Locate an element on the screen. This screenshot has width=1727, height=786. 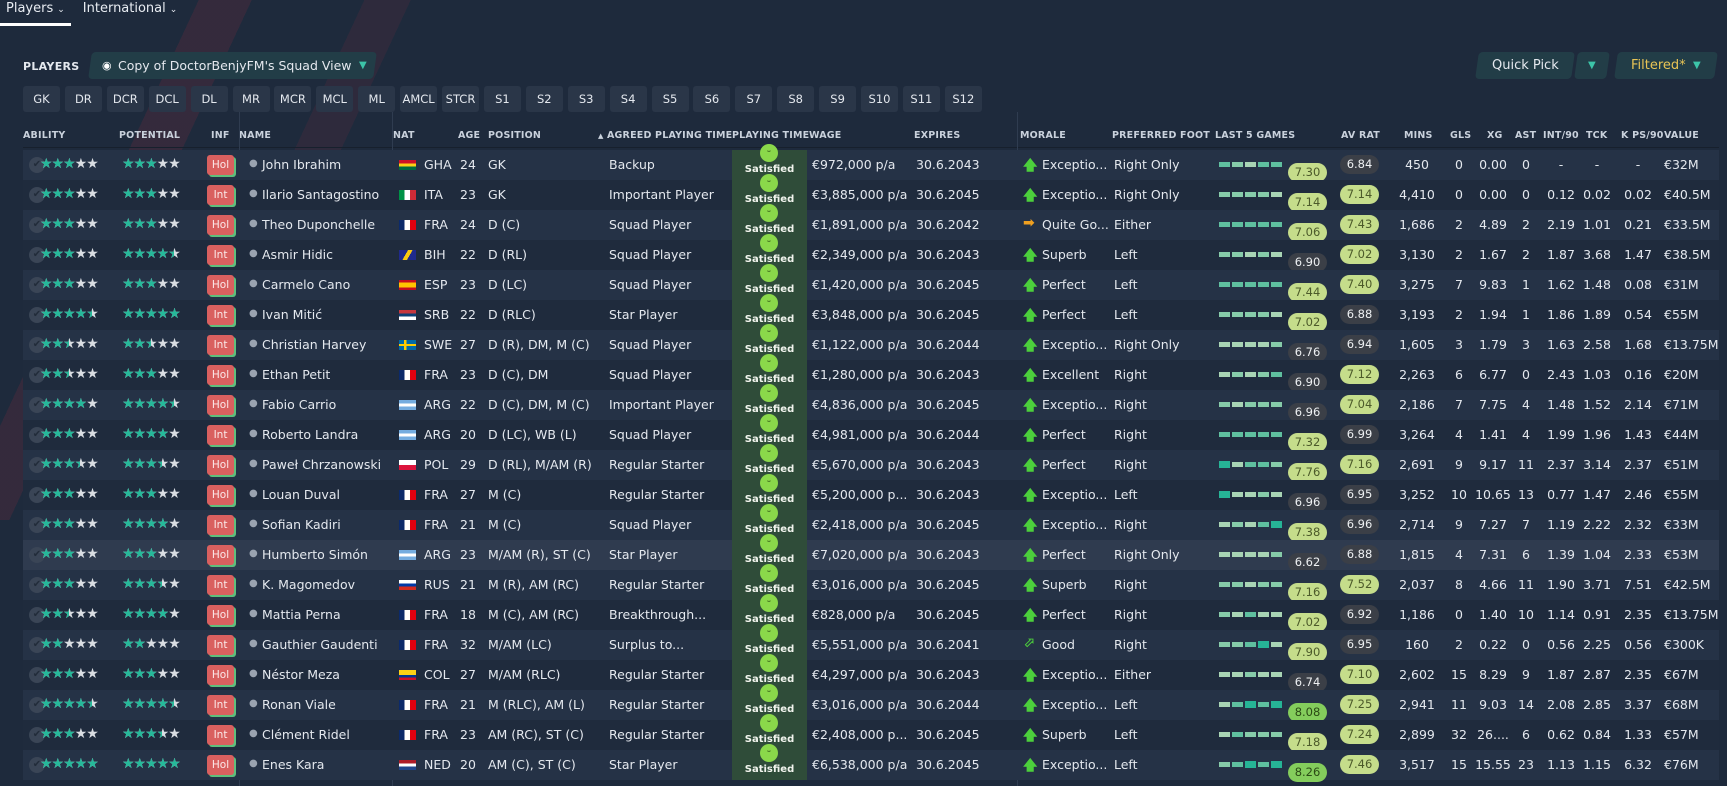
position-button: ML is located at coordinates (377, 99).